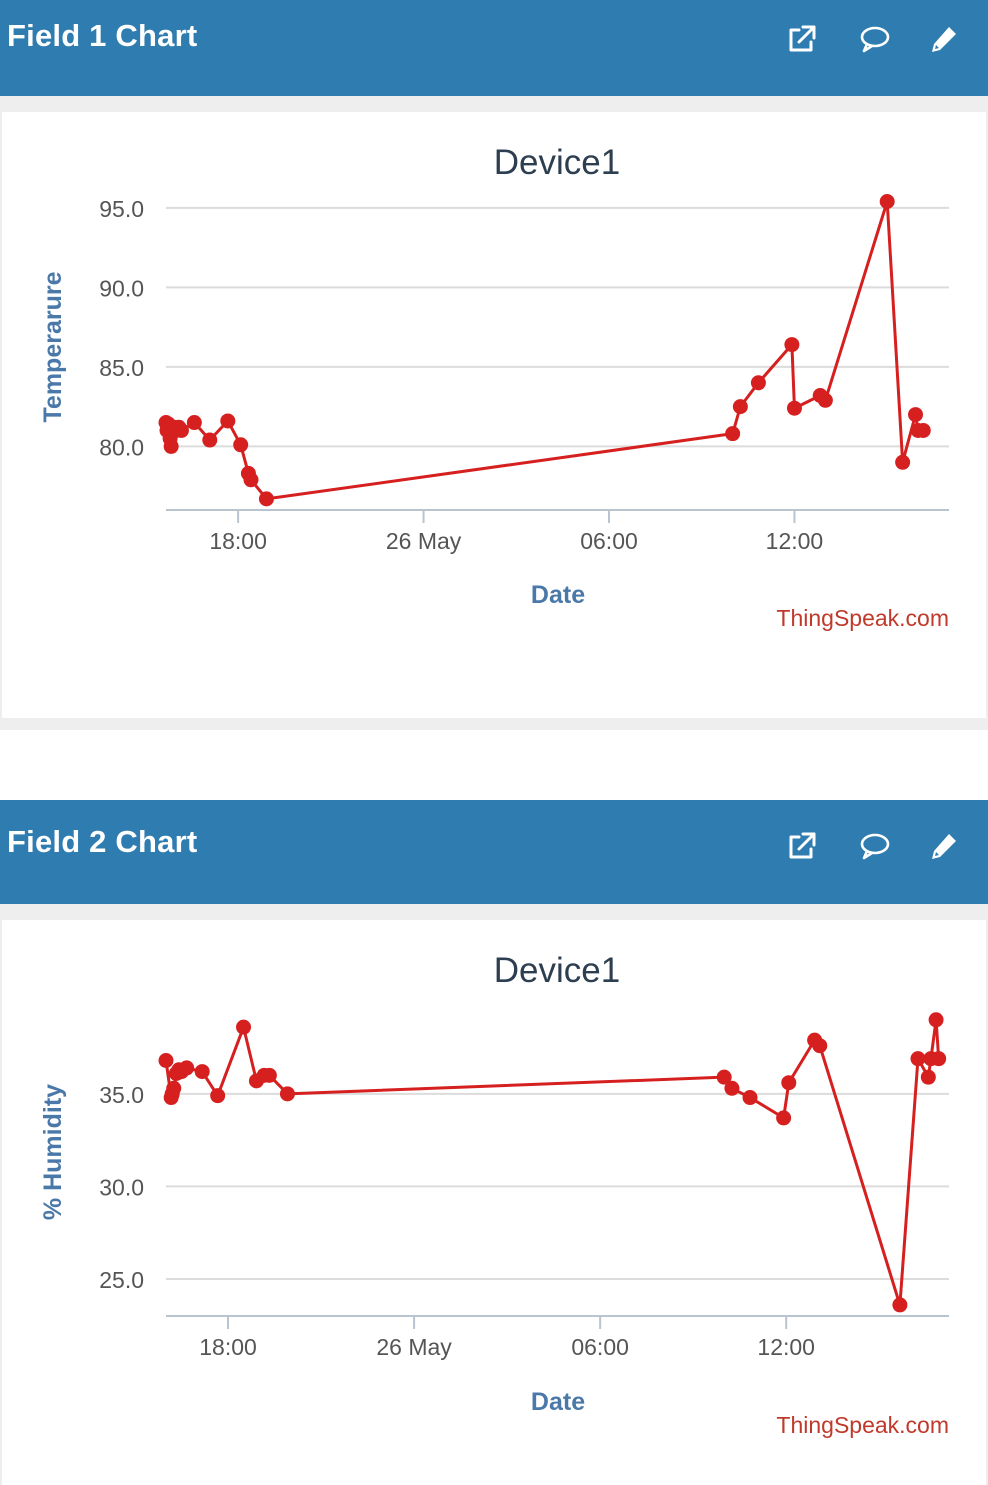  Describe the element at coordinates (121, 288) in the screenshot. I see `y-tick-label: 90.0` at that location.